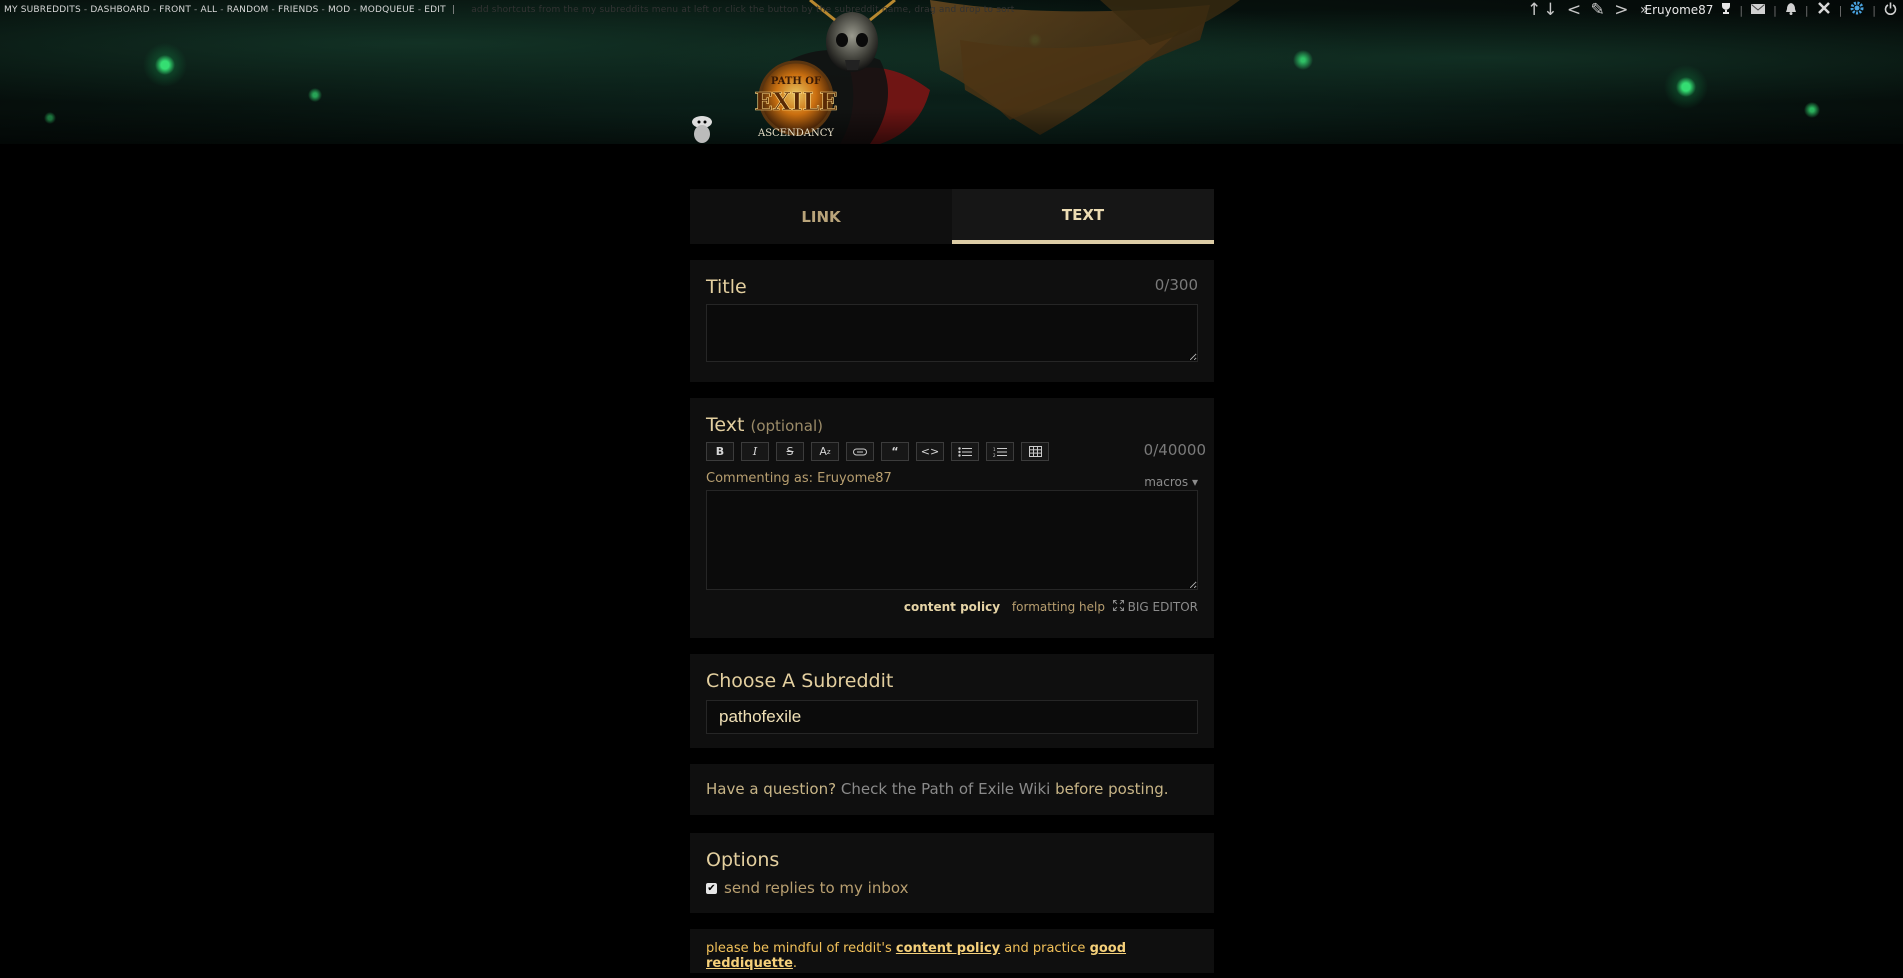 The image size is (1903, 978). I want to click on logo-top-text: PATH OF, so click(796, 81).